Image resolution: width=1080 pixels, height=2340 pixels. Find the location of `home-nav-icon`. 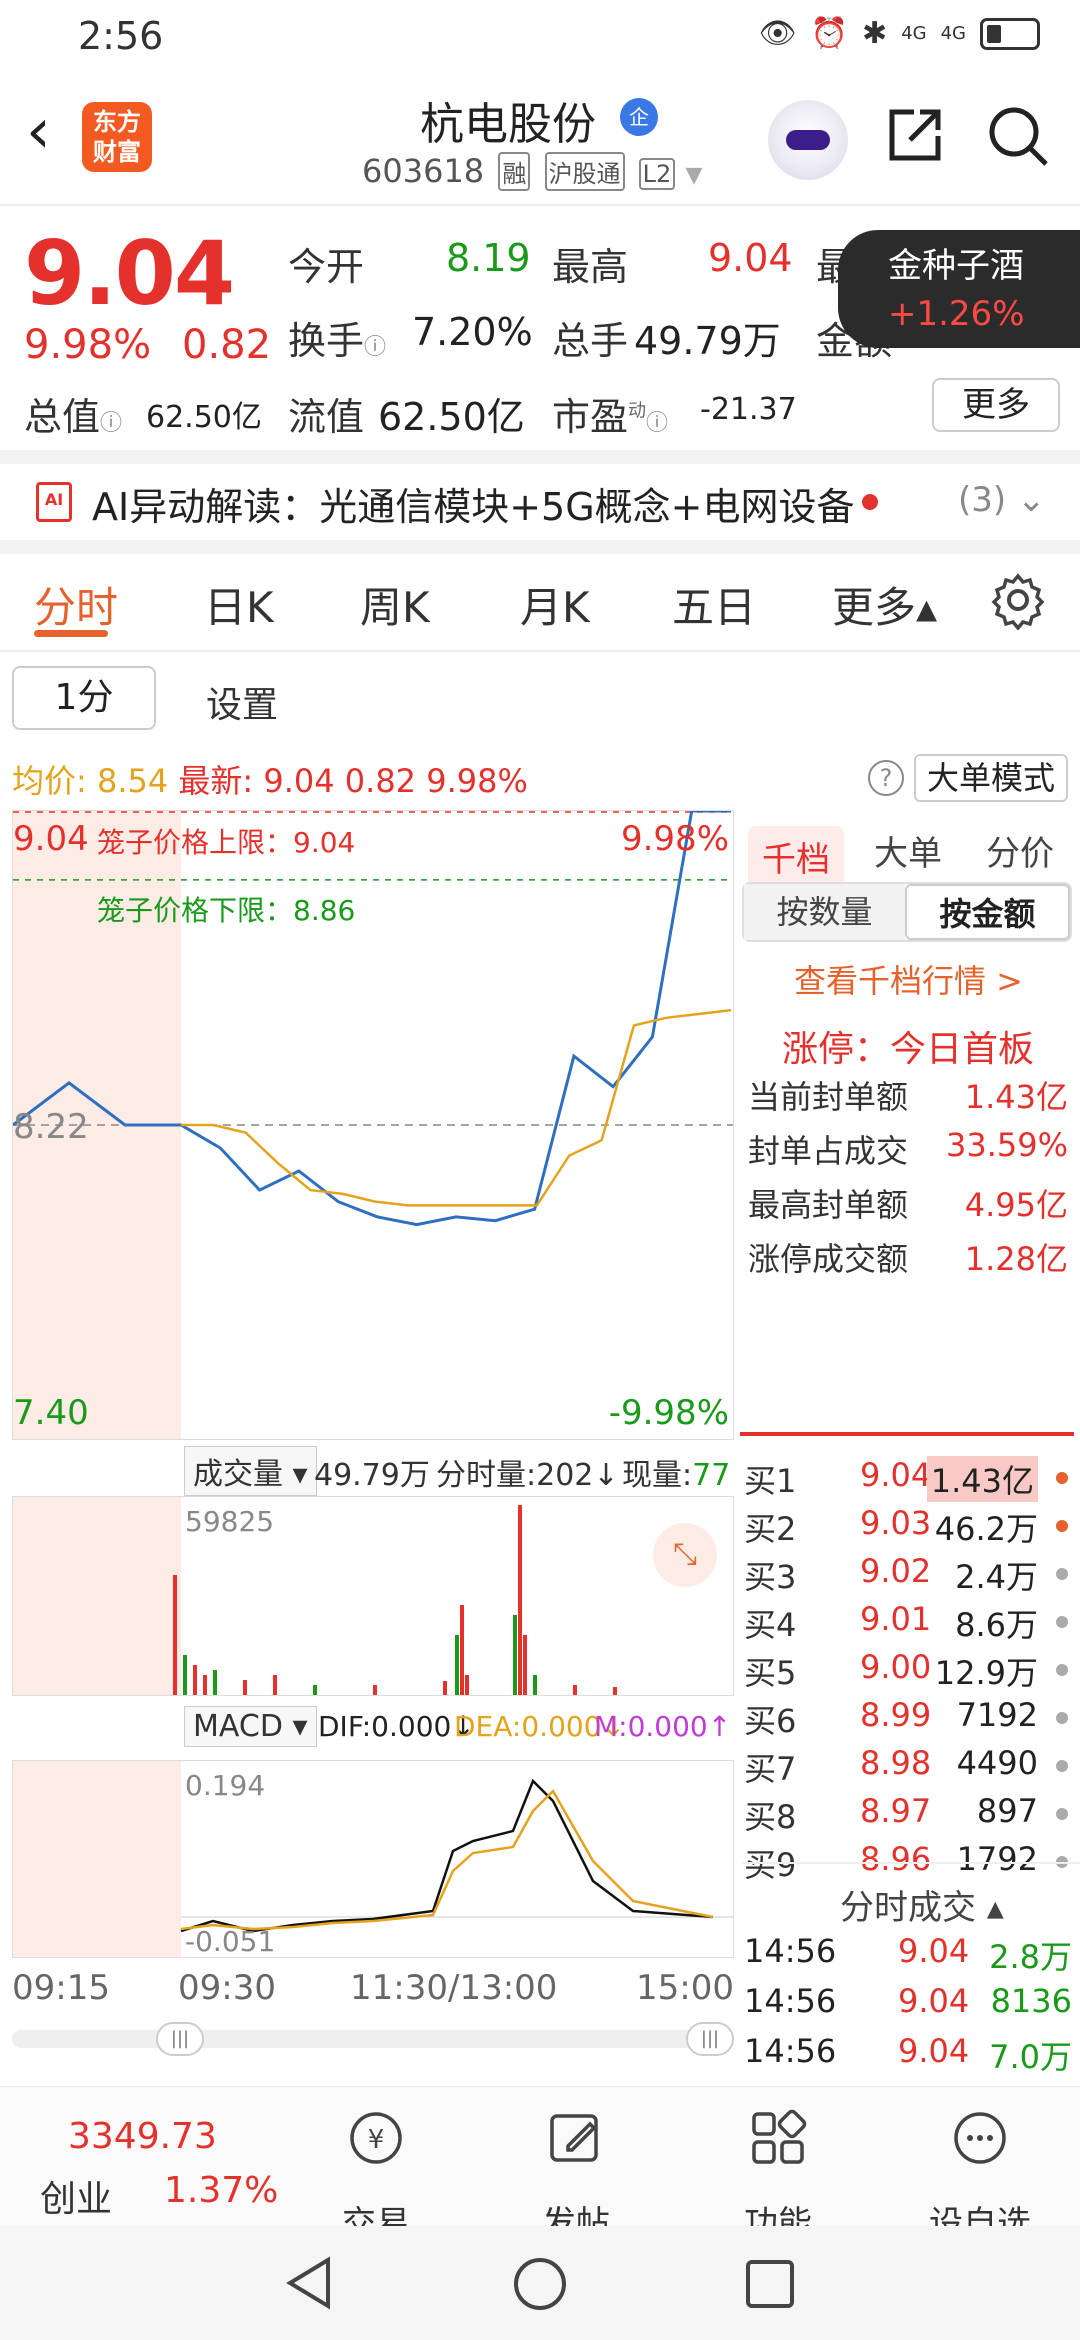

home-nav-icon is located at coordinates (540, 2284).